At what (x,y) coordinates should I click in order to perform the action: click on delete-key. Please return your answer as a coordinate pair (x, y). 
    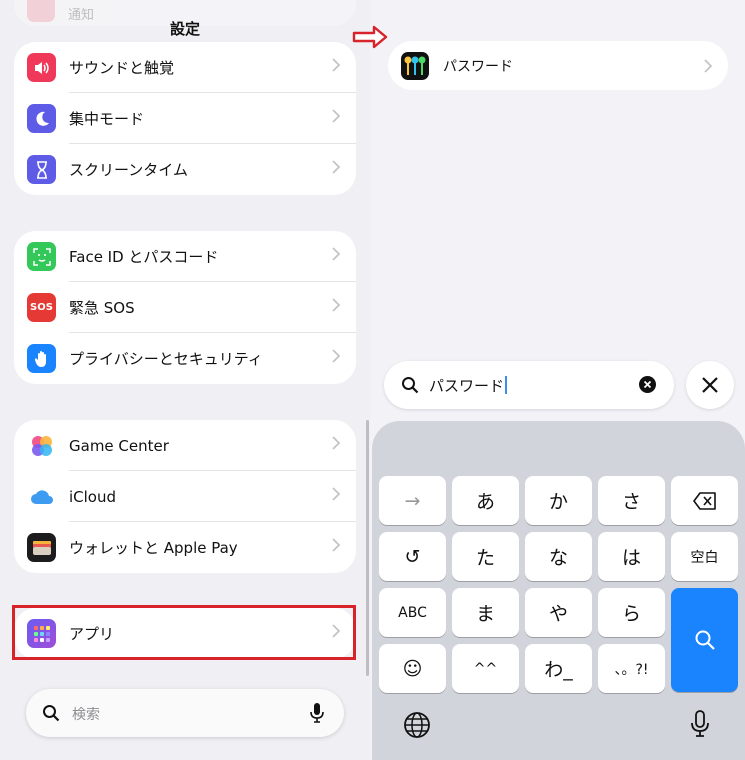
    Looking at the image, I should click on (704, 500).